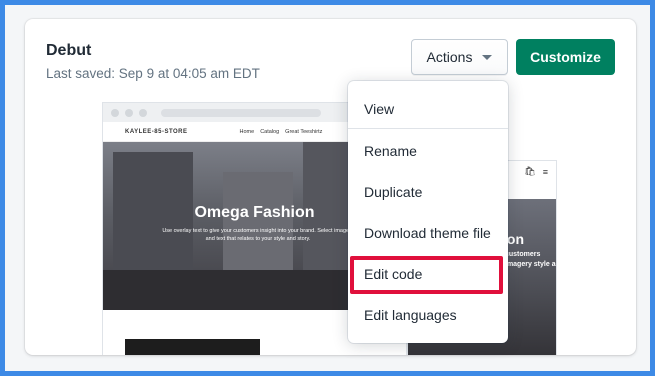 This screenshot has height=376, width=655. Describe the element at coordinates (192, 347) in the screenshot. I see `gallery-thumbnail` at that location.